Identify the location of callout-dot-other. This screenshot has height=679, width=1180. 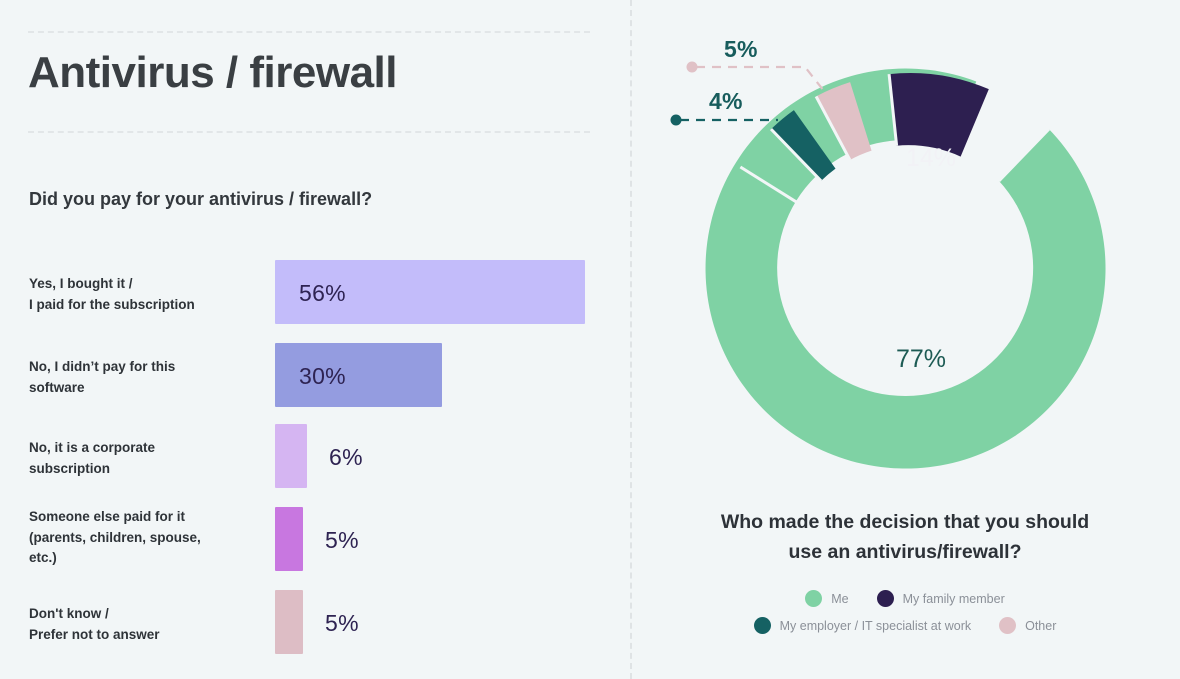
(692, 67).